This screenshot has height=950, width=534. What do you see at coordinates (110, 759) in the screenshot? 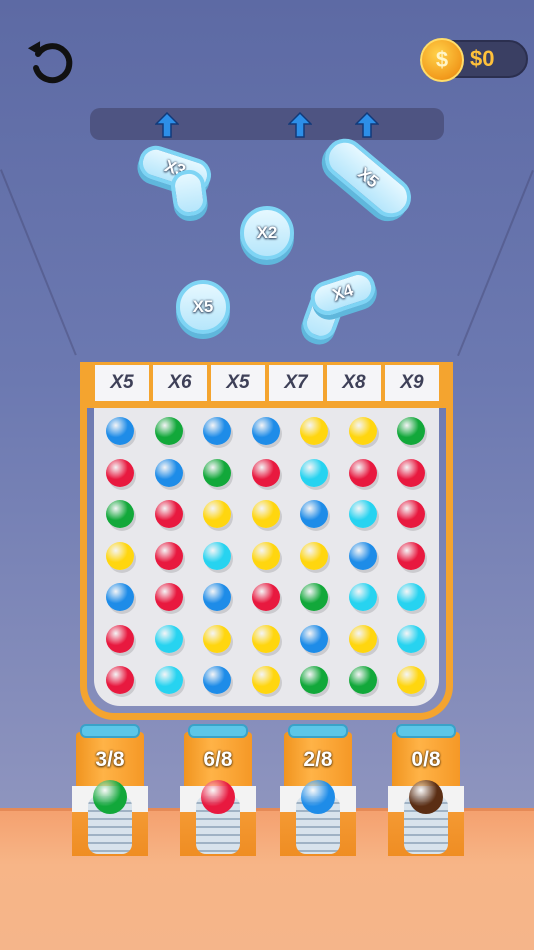
I see `tube-count: 3/8` at bounding box center [110, 759].